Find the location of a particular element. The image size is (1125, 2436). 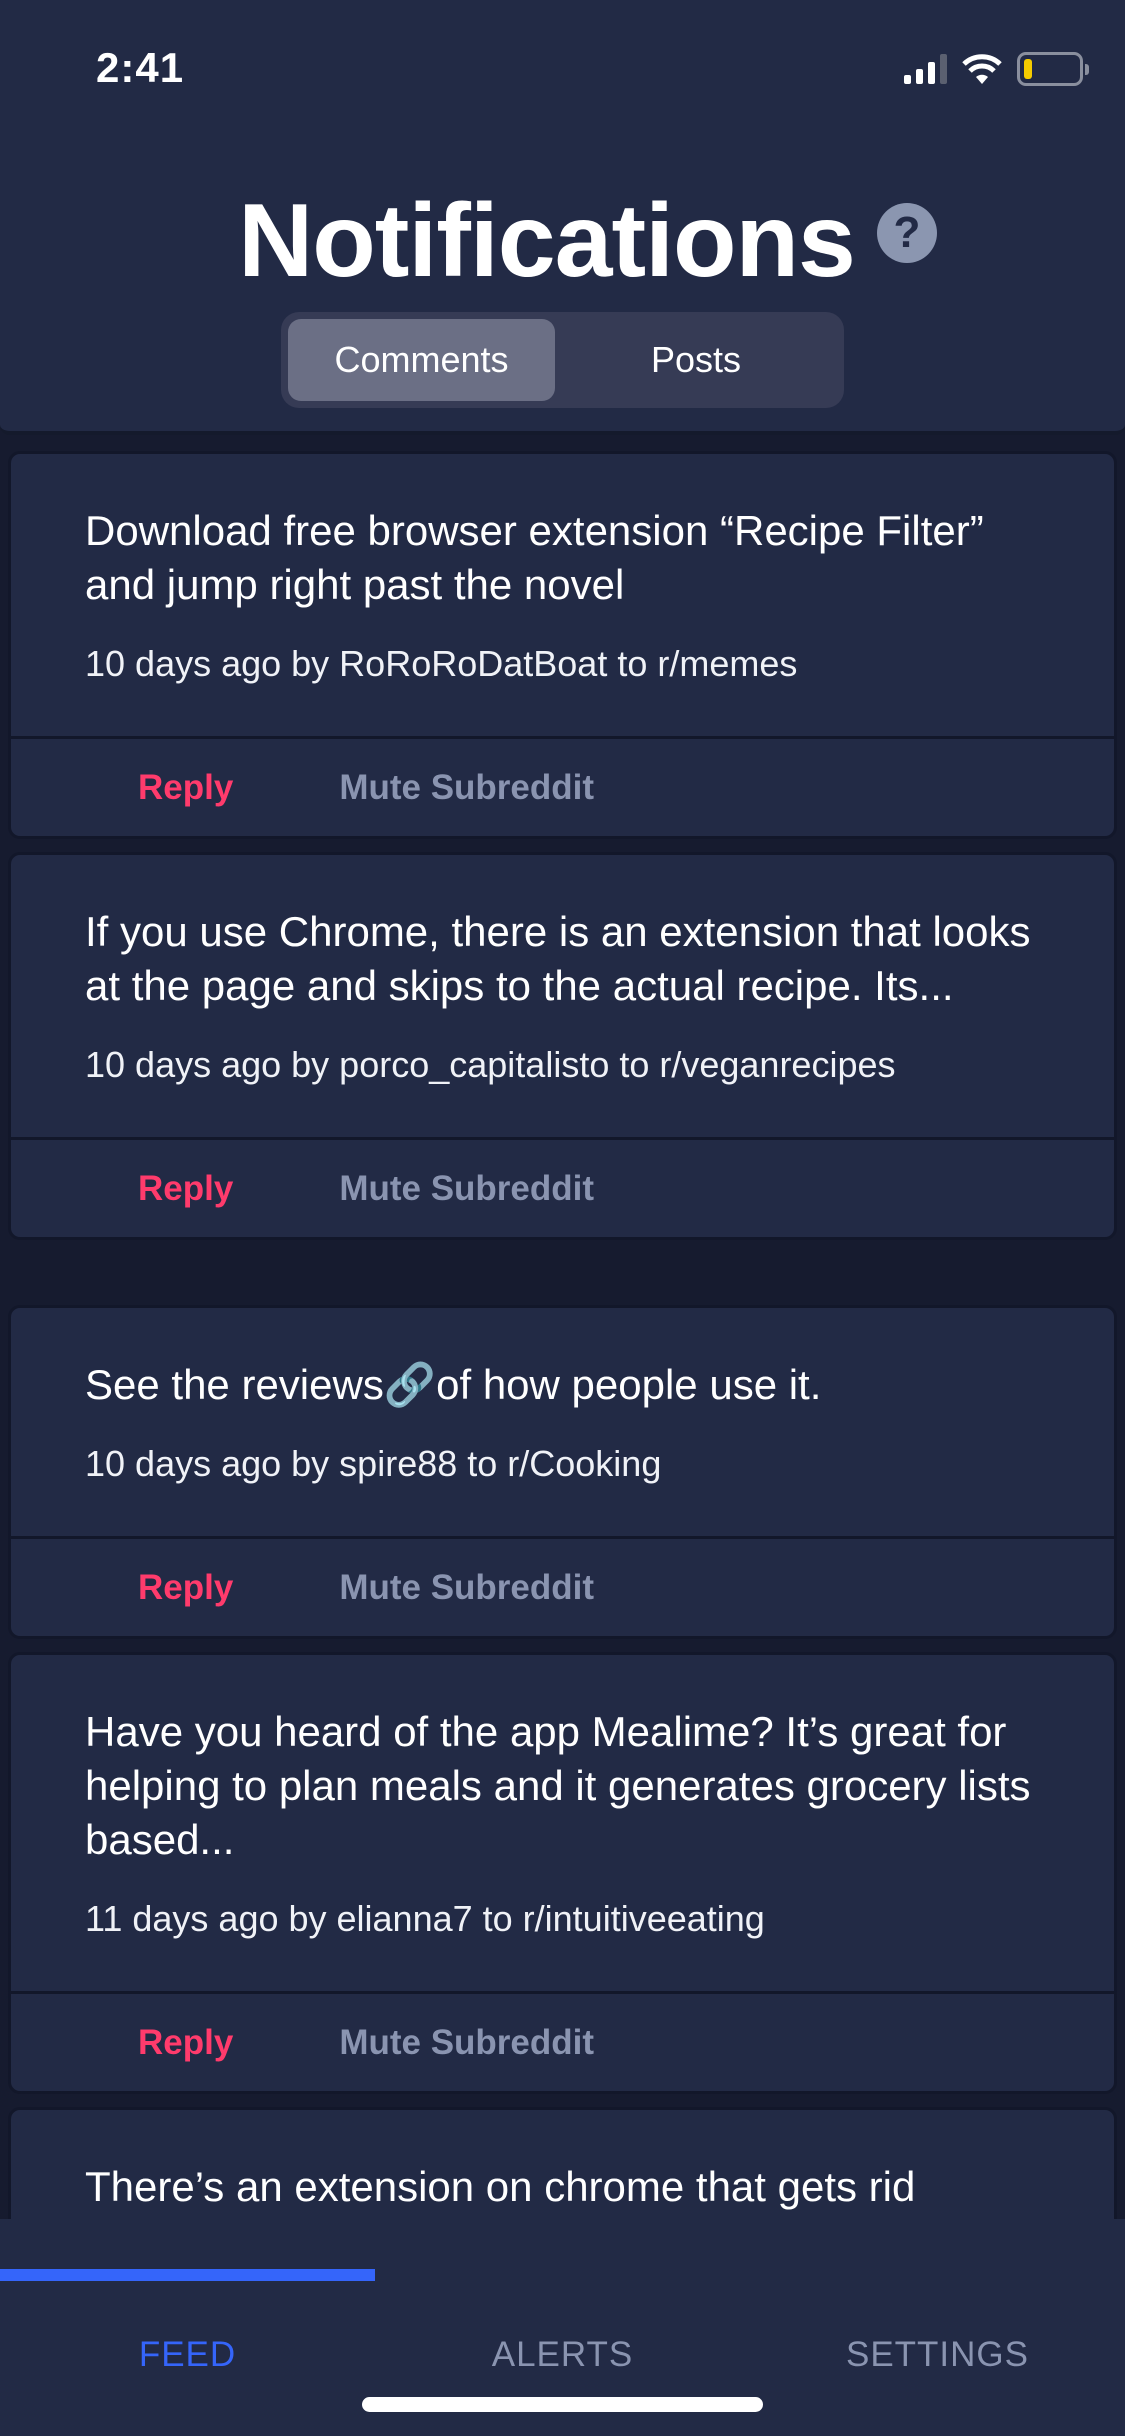

segmented-control: Comments Posts is located at coordinates (562, 360).